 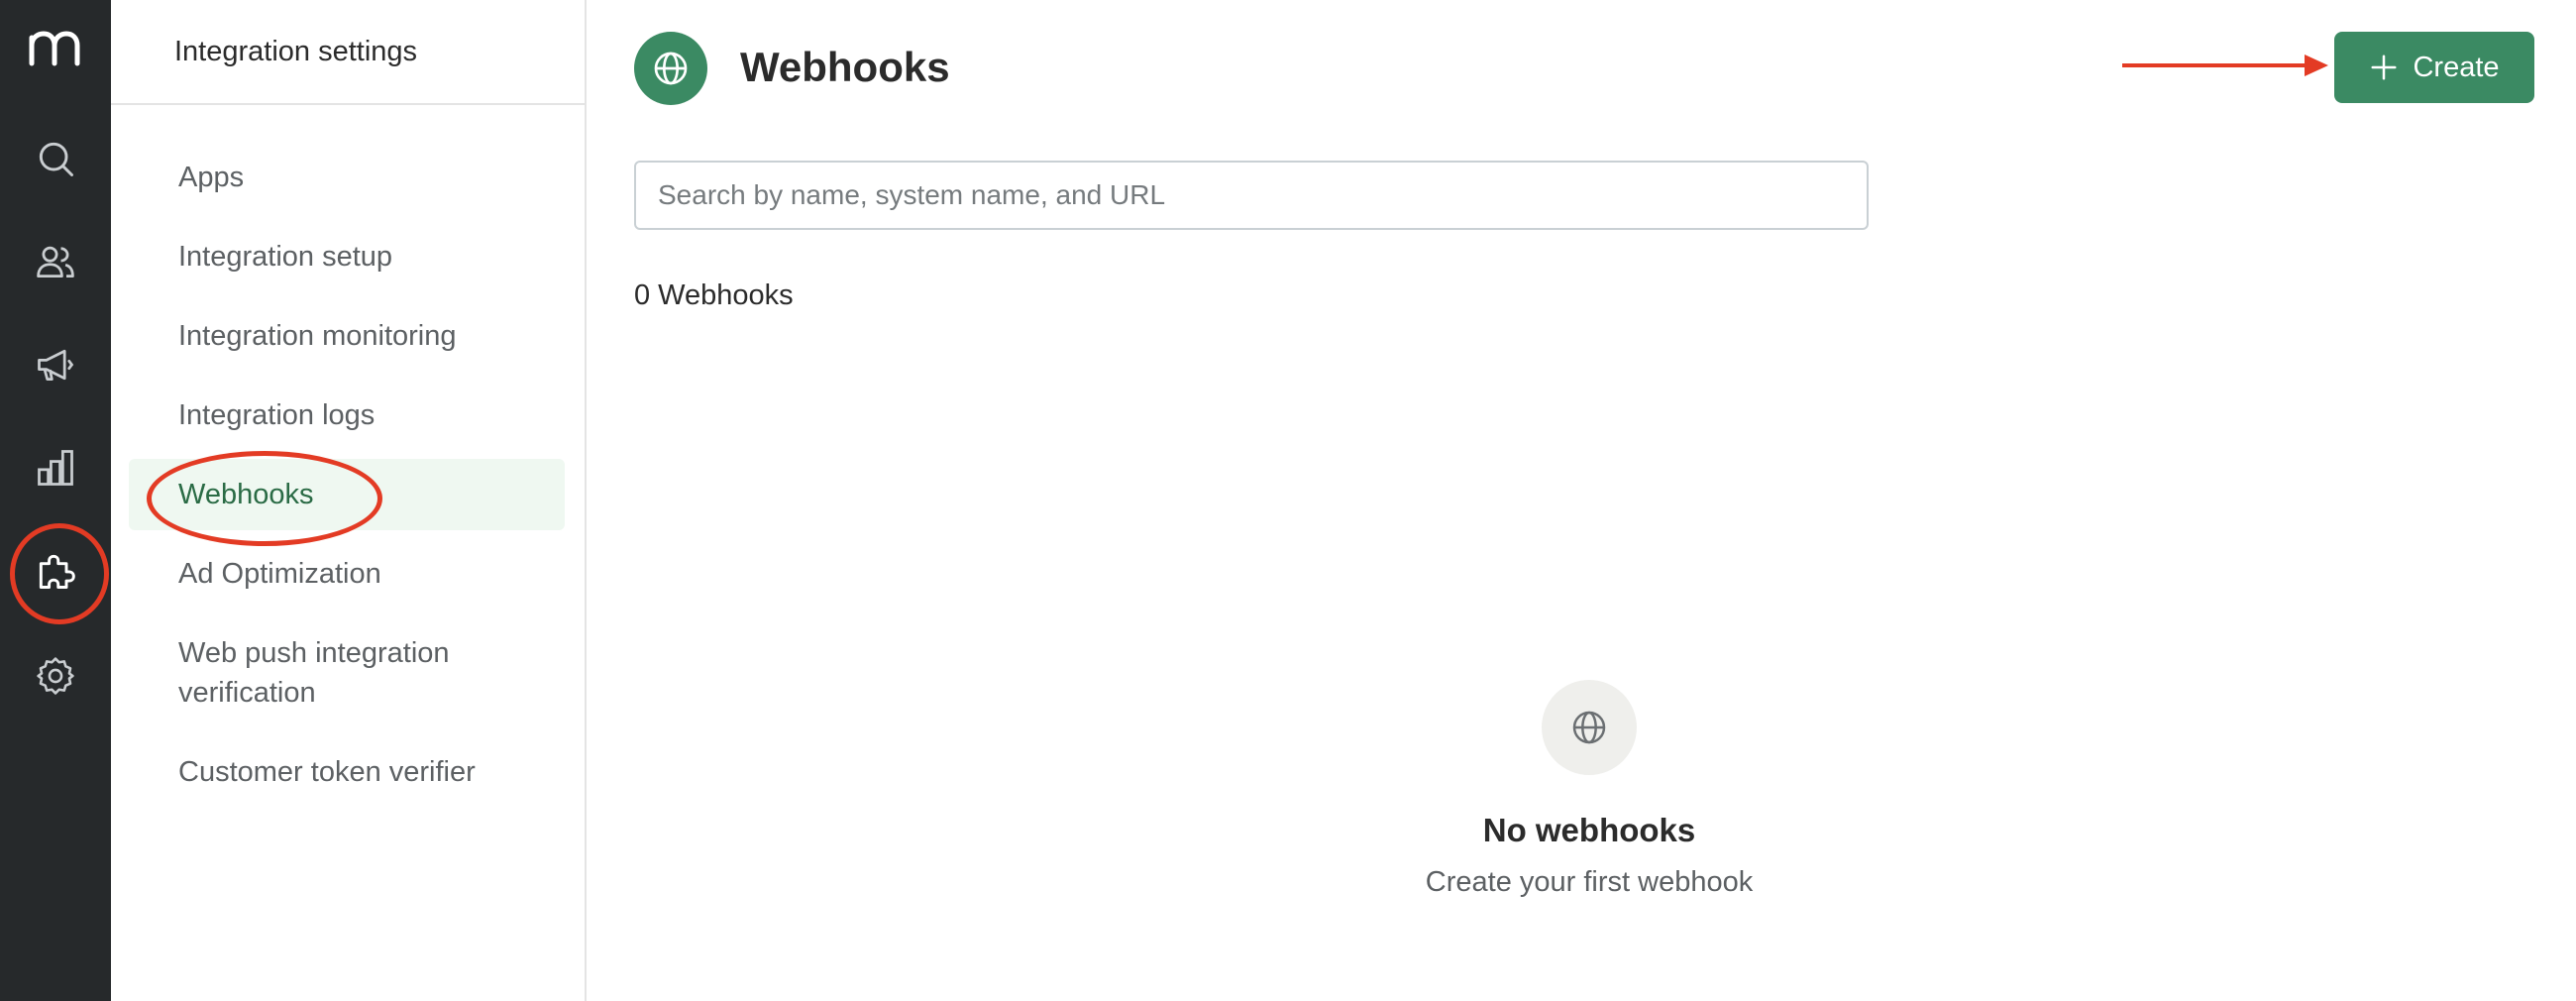 I want to click on analytics-nav-icon, so click(x=55, y=467).